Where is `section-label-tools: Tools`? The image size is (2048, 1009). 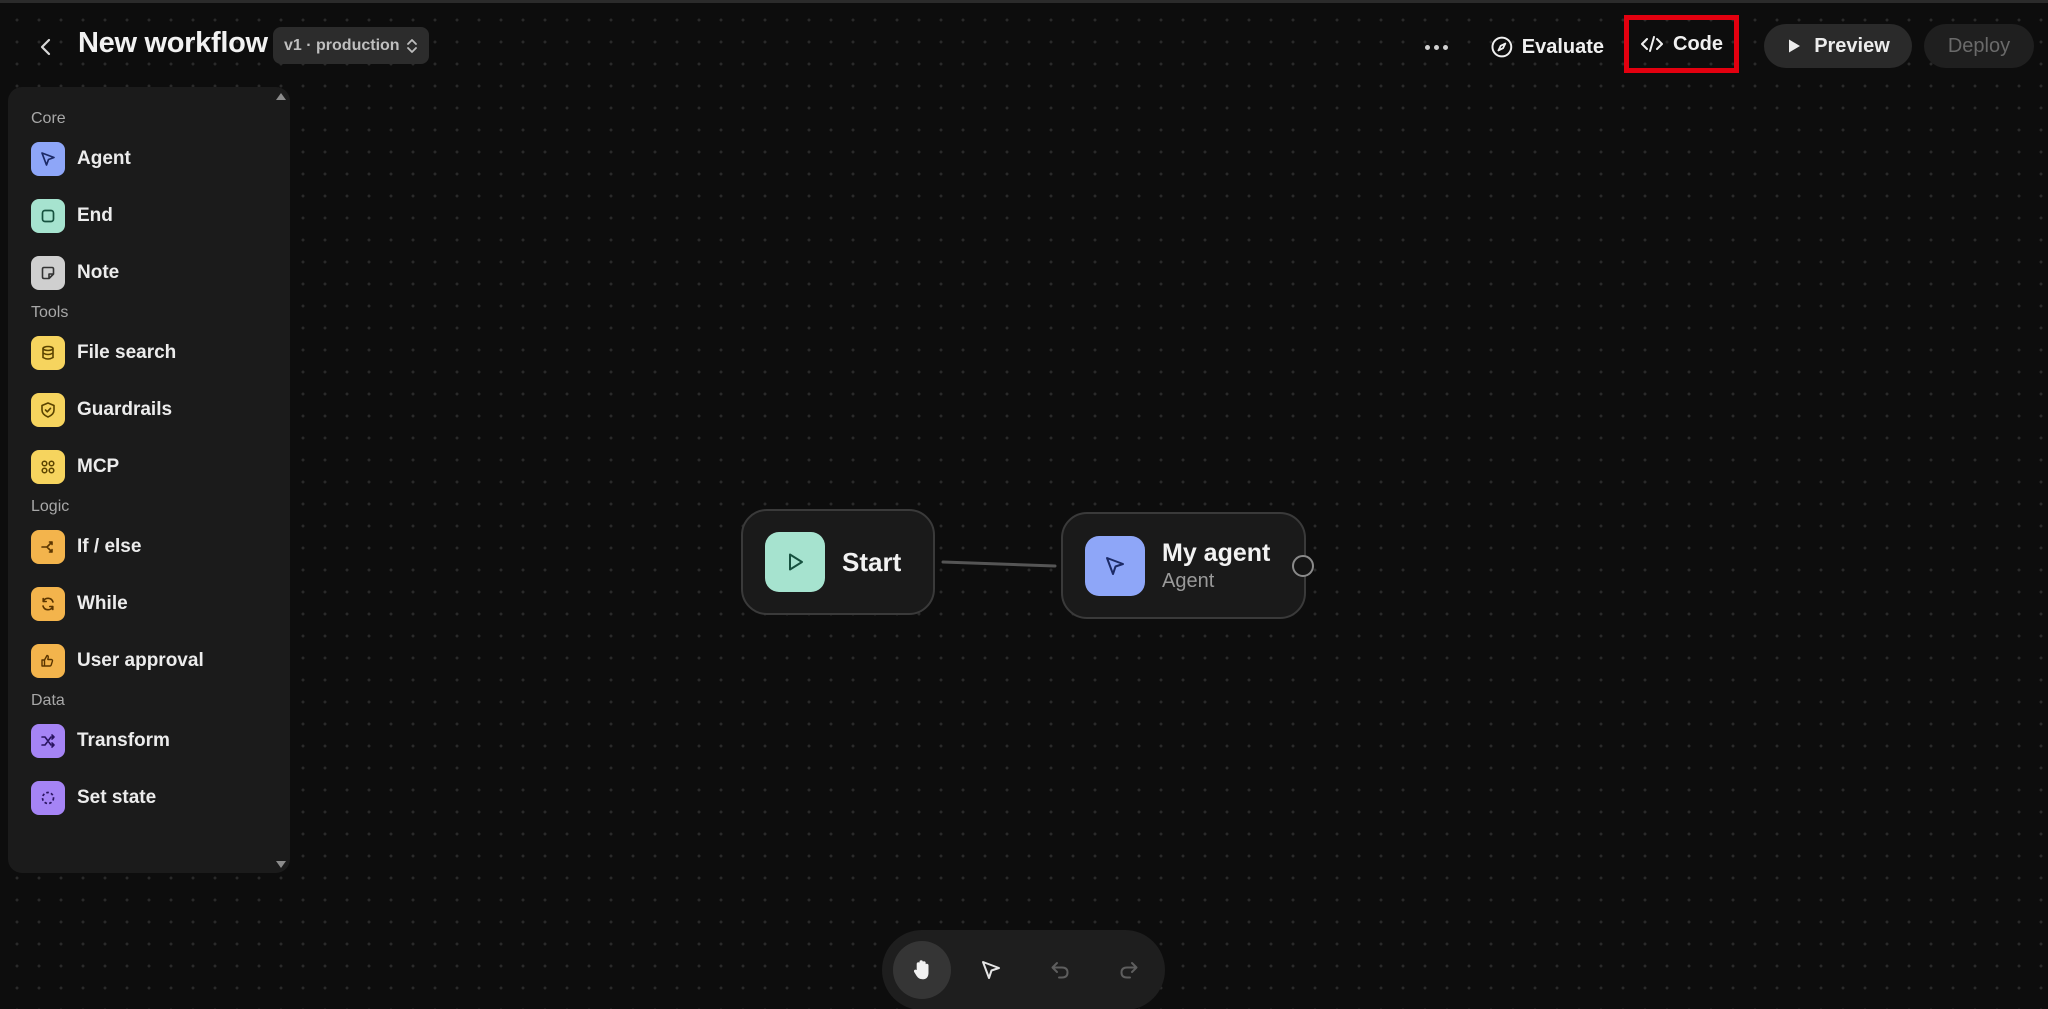
section-label-tools: Tools is located at coordinates (50, 312).